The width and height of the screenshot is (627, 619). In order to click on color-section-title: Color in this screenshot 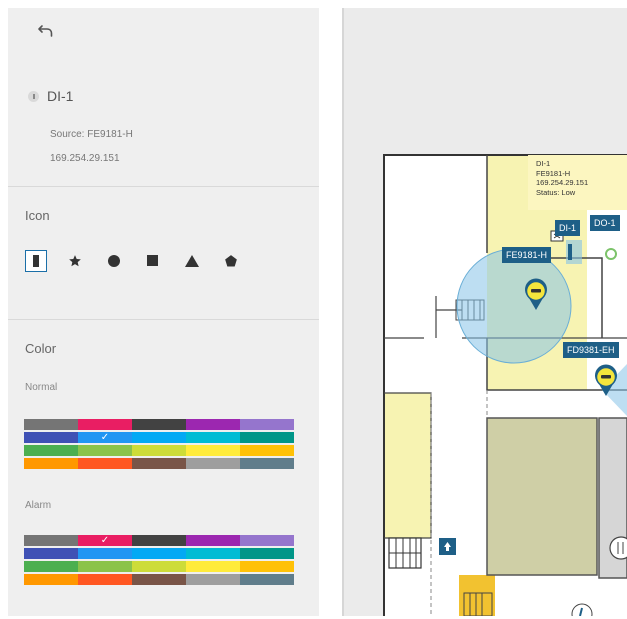, I will do `click(41, 348)`.